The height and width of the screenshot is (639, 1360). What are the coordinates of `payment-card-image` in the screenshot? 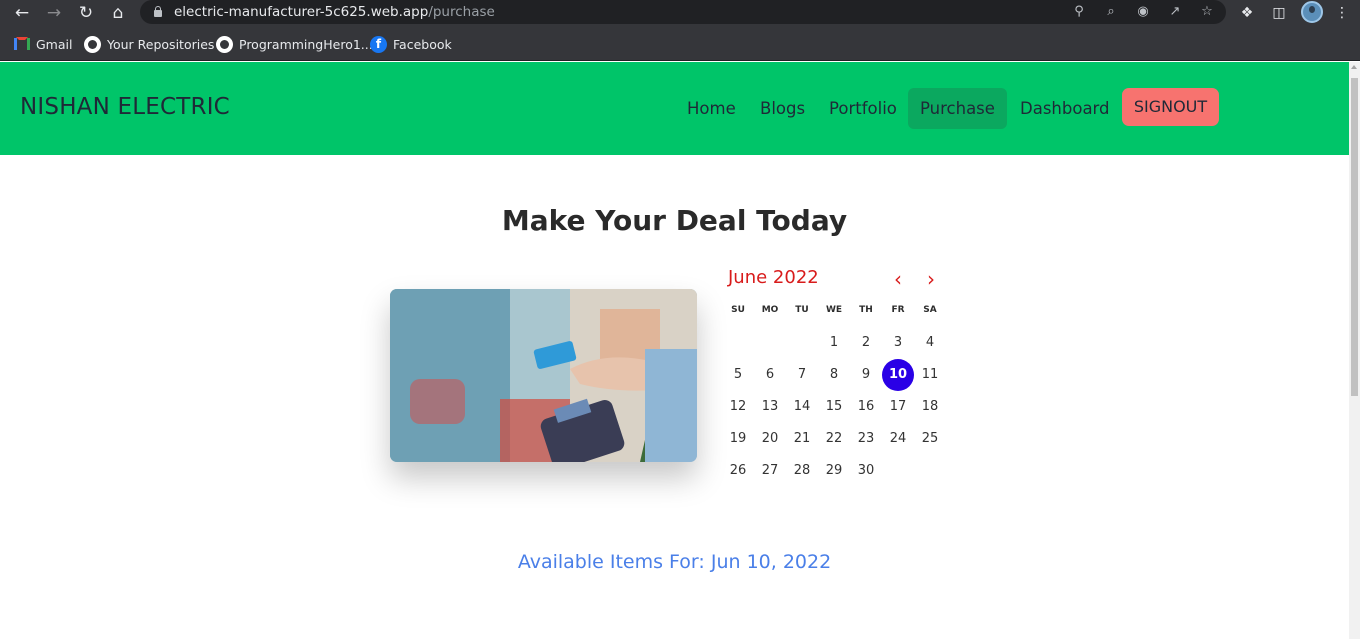 It's located at (543, 375).